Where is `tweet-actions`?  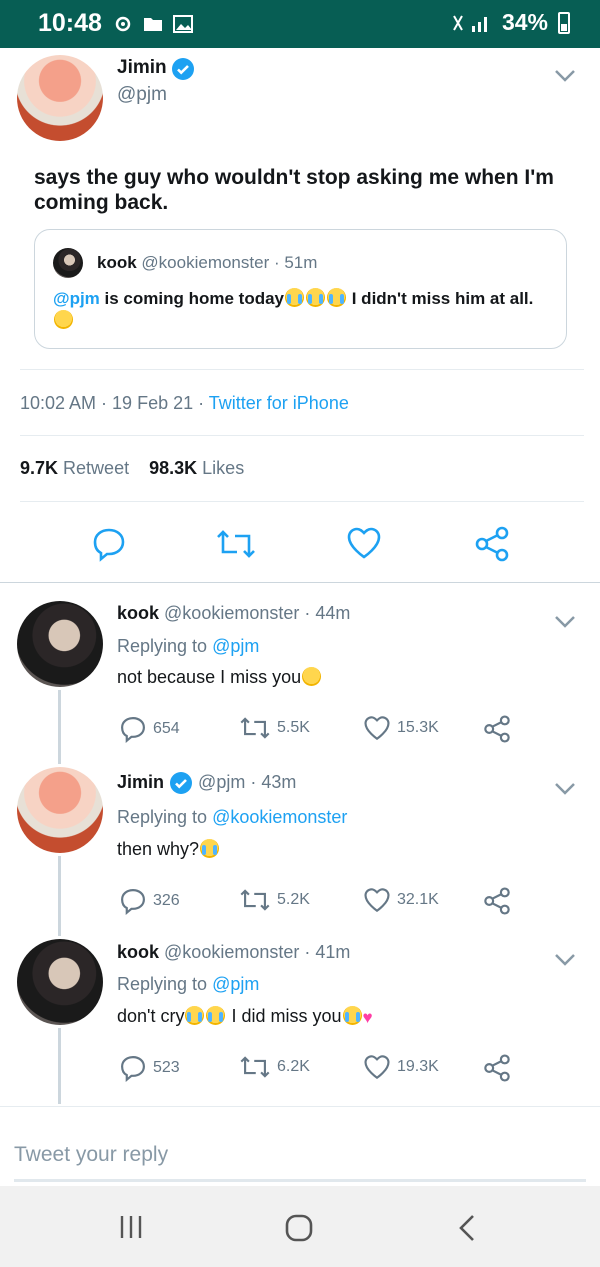 tweet-actions is located at coordinates (300, 545).